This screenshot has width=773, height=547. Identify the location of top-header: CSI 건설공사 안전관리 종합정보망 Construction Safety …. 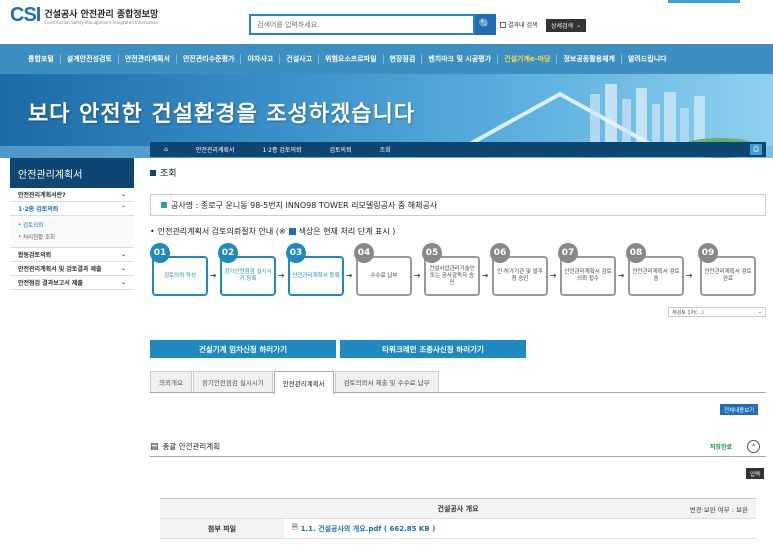
(386, 22).